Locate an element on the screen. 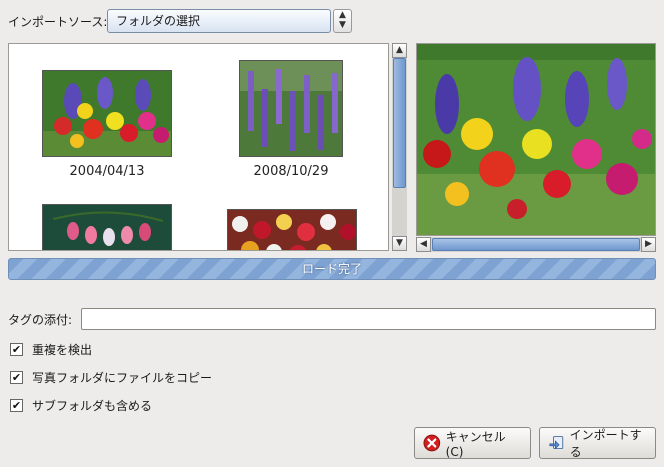 The image size is (664, 467). copy-to-photos-folder-label: 写真フォルダにファイルをコピー is located at coordinates (122, 377).